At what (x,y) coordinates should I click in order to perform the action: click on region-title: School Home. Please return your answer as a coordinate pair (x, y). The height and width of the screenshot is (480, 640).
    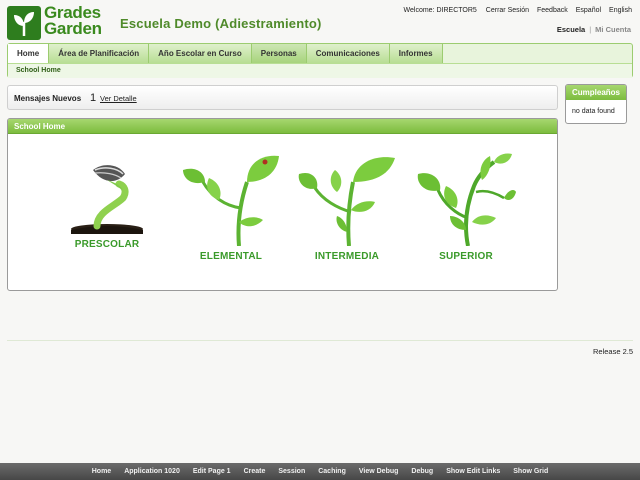
    Looking at the image, I should click on (282, 126).